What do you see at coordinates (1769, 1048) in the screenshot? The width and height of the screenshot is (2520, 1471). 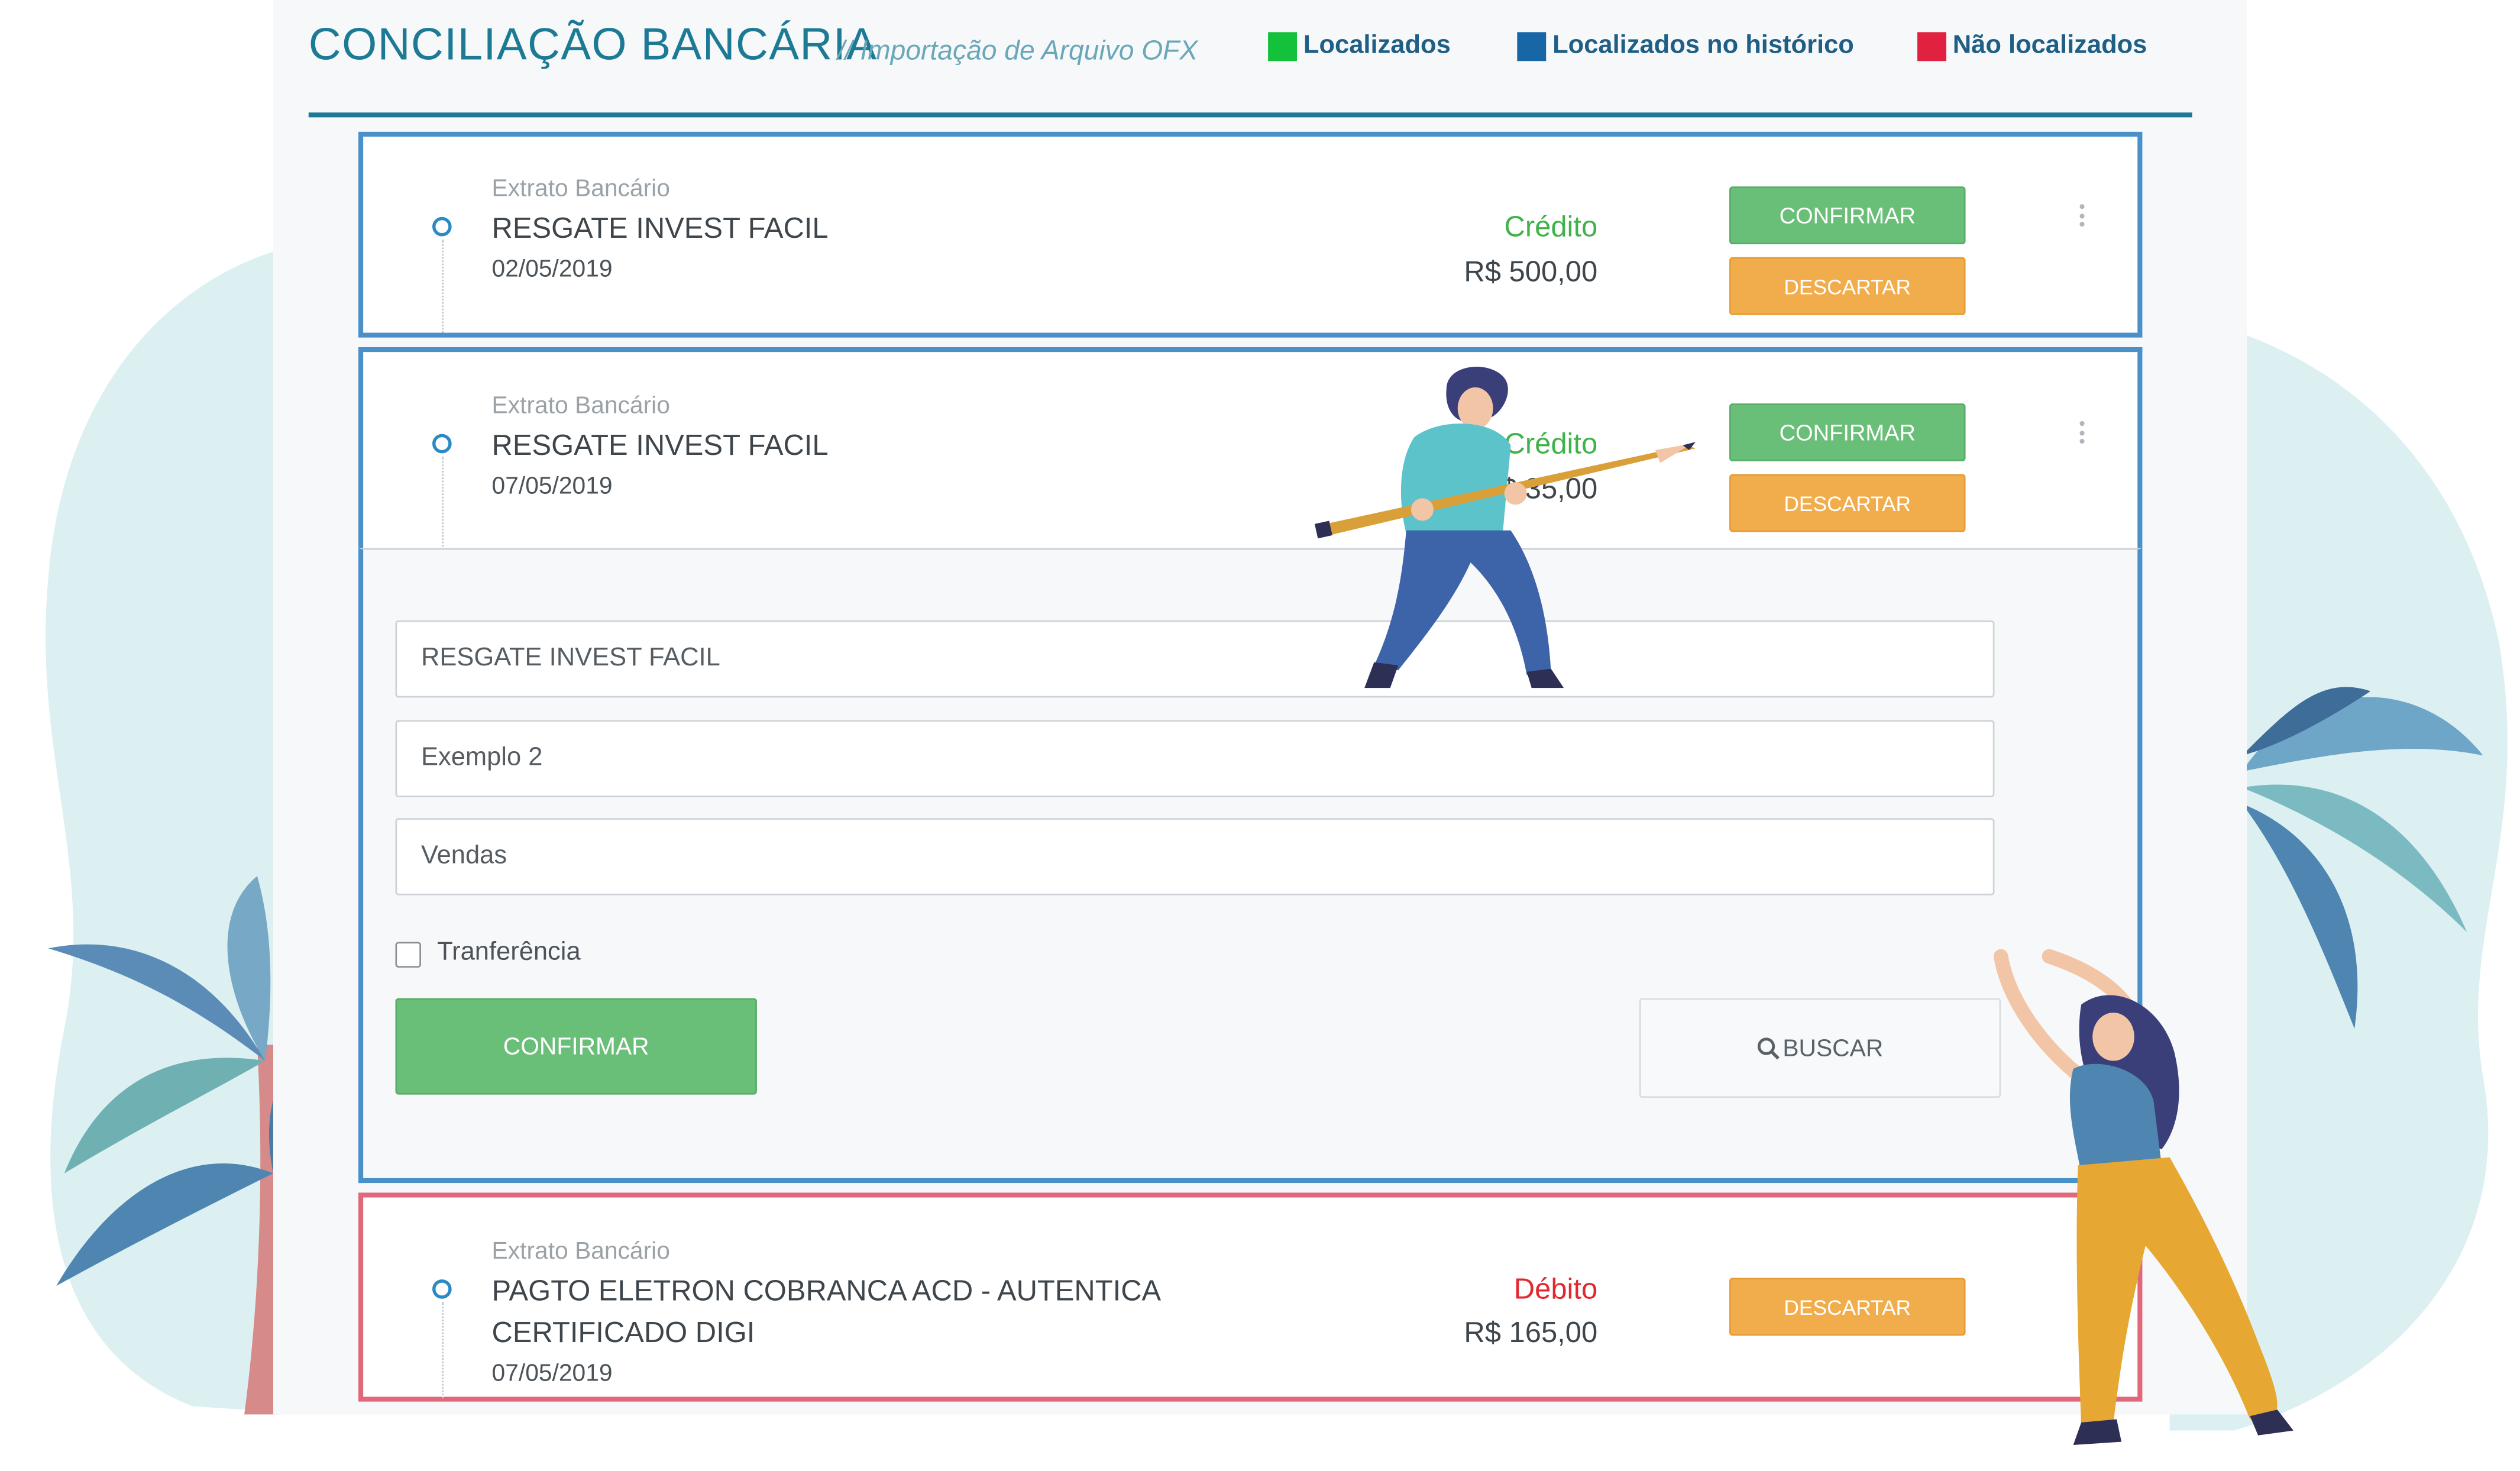 I see `search-icon` at bounding box center [1769, 1048].